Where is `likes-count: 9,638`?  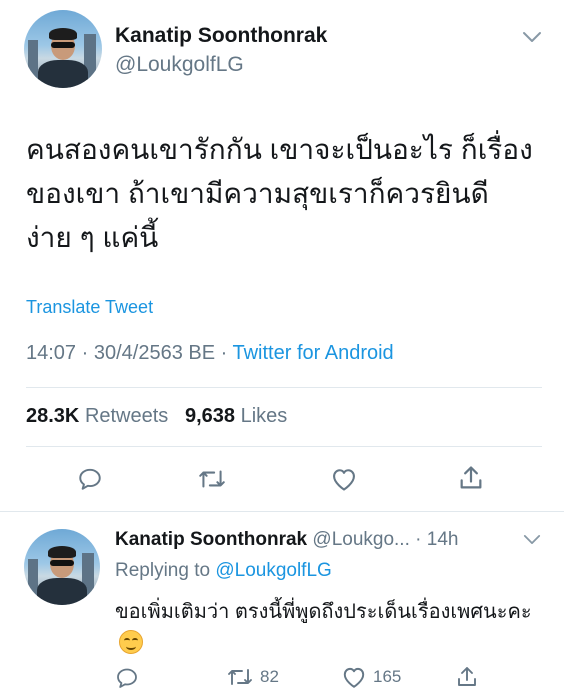 likes-count: 9,638 is located at coordinates (210, 416).